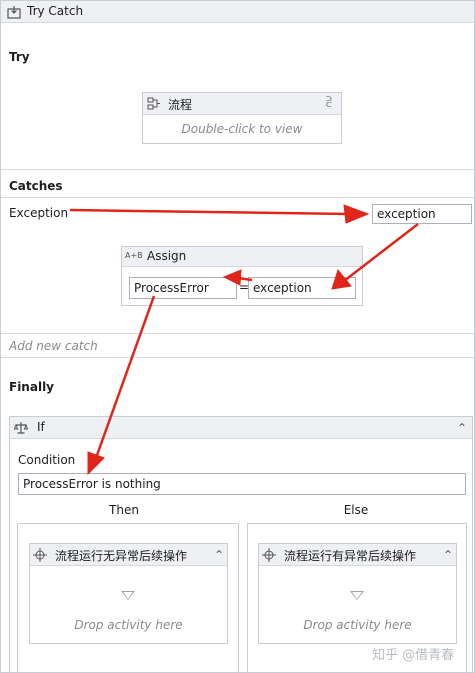 This screenshot has width=475, height=673. What do you see at coordinates (413, 653) in the screenshot?
I see `watermark: 知乎 @借青春` at bounding box center [413, 653].